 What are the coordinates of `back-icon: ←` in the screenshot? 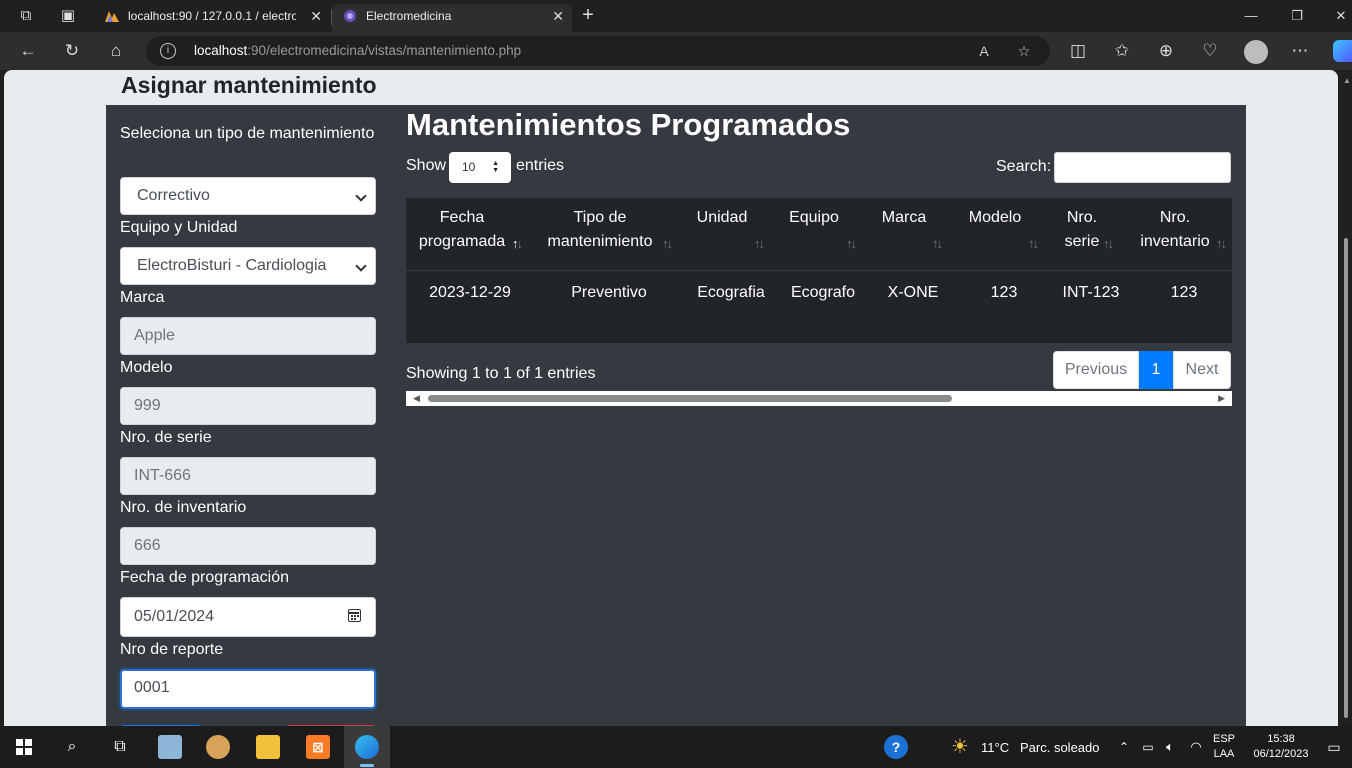 It's located at (28, 51).